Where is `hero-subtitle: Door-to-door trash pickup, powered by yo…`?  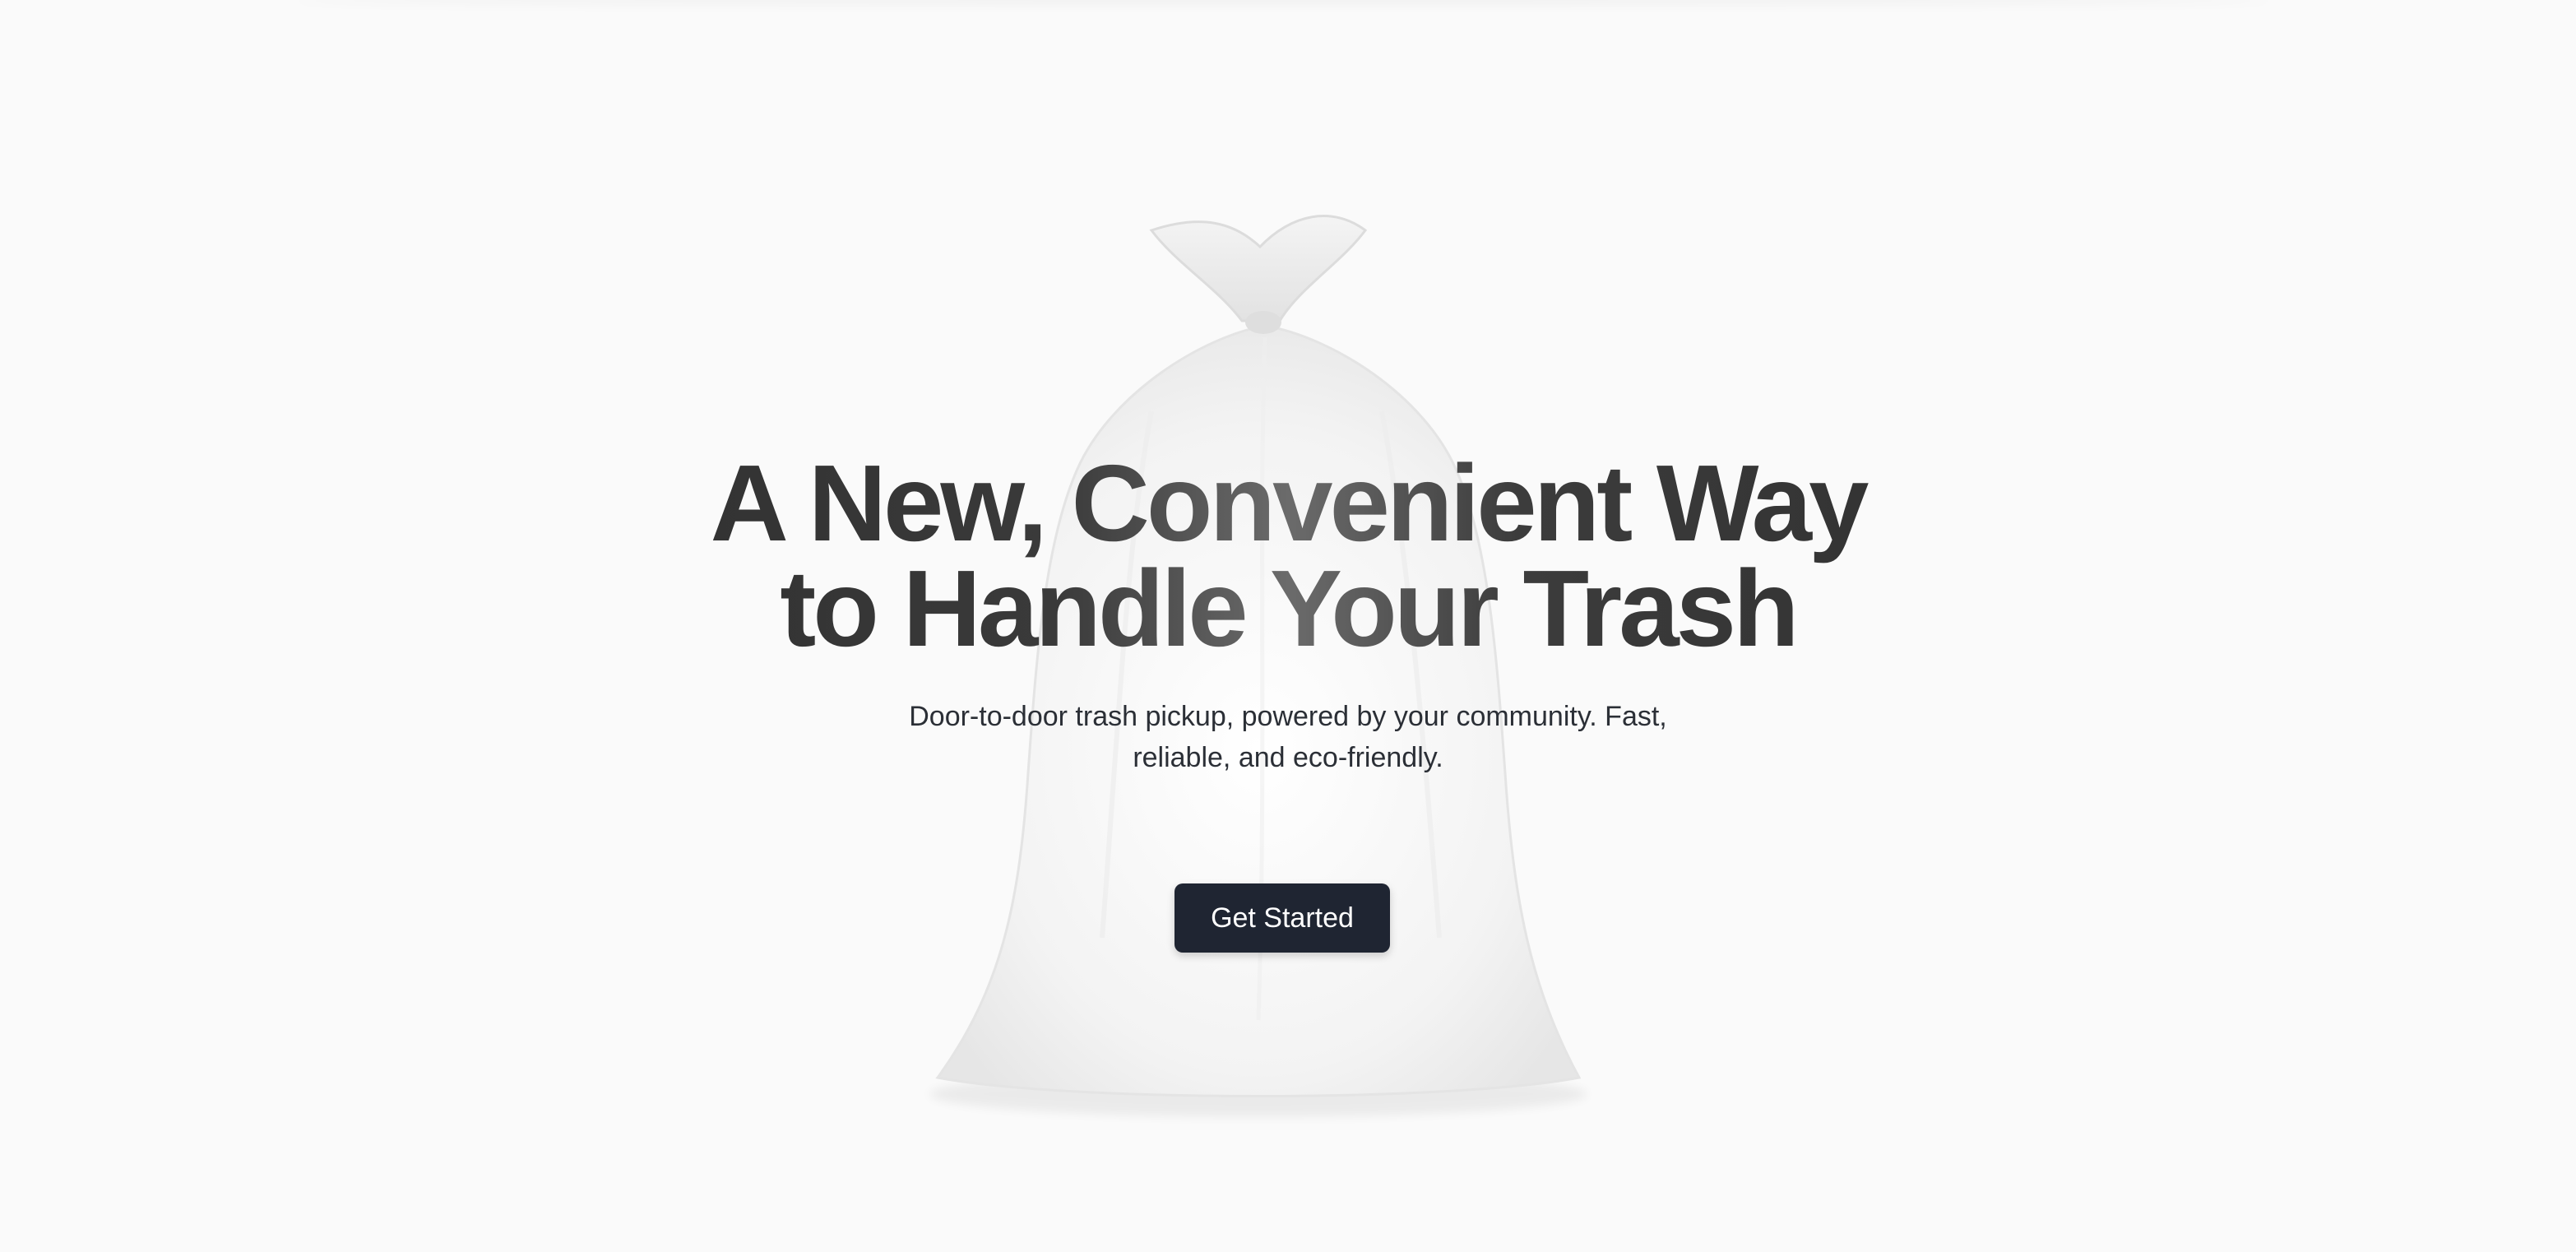
hero-subtitle: Door-to-door trash pickup, powered by yo… is located at coordinates (1288, 737).